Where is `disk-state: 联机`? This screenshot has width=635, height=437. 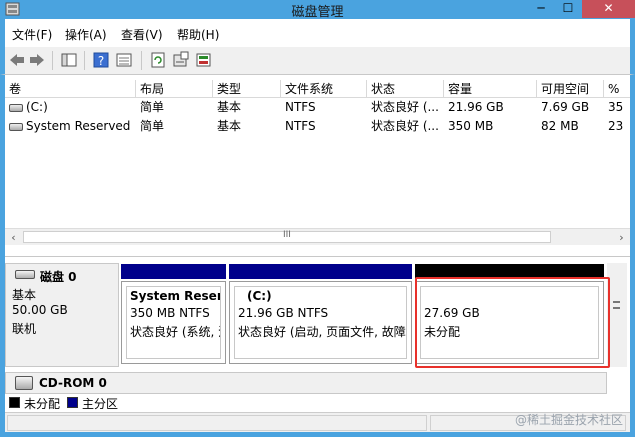
disk-state: 联机 is located at coordinates (24, 329).